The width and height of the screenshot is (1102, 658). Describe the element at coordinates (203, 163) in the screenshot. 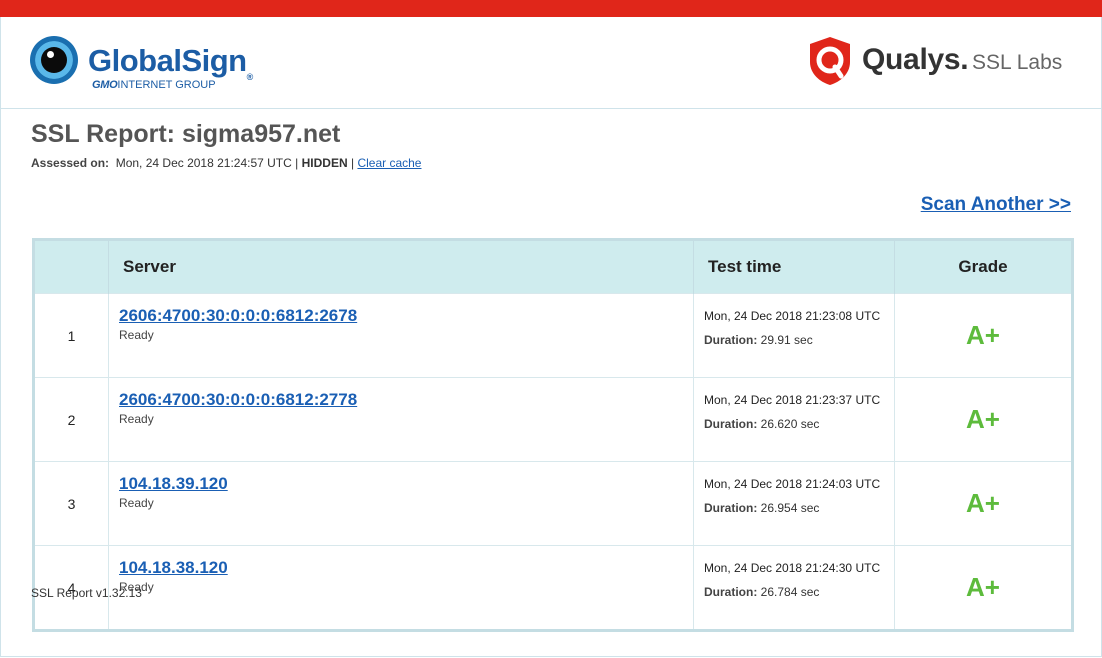

I see `assessed-value: Mon, 24 Dec 2018 21:24:57 UTC` at that location.